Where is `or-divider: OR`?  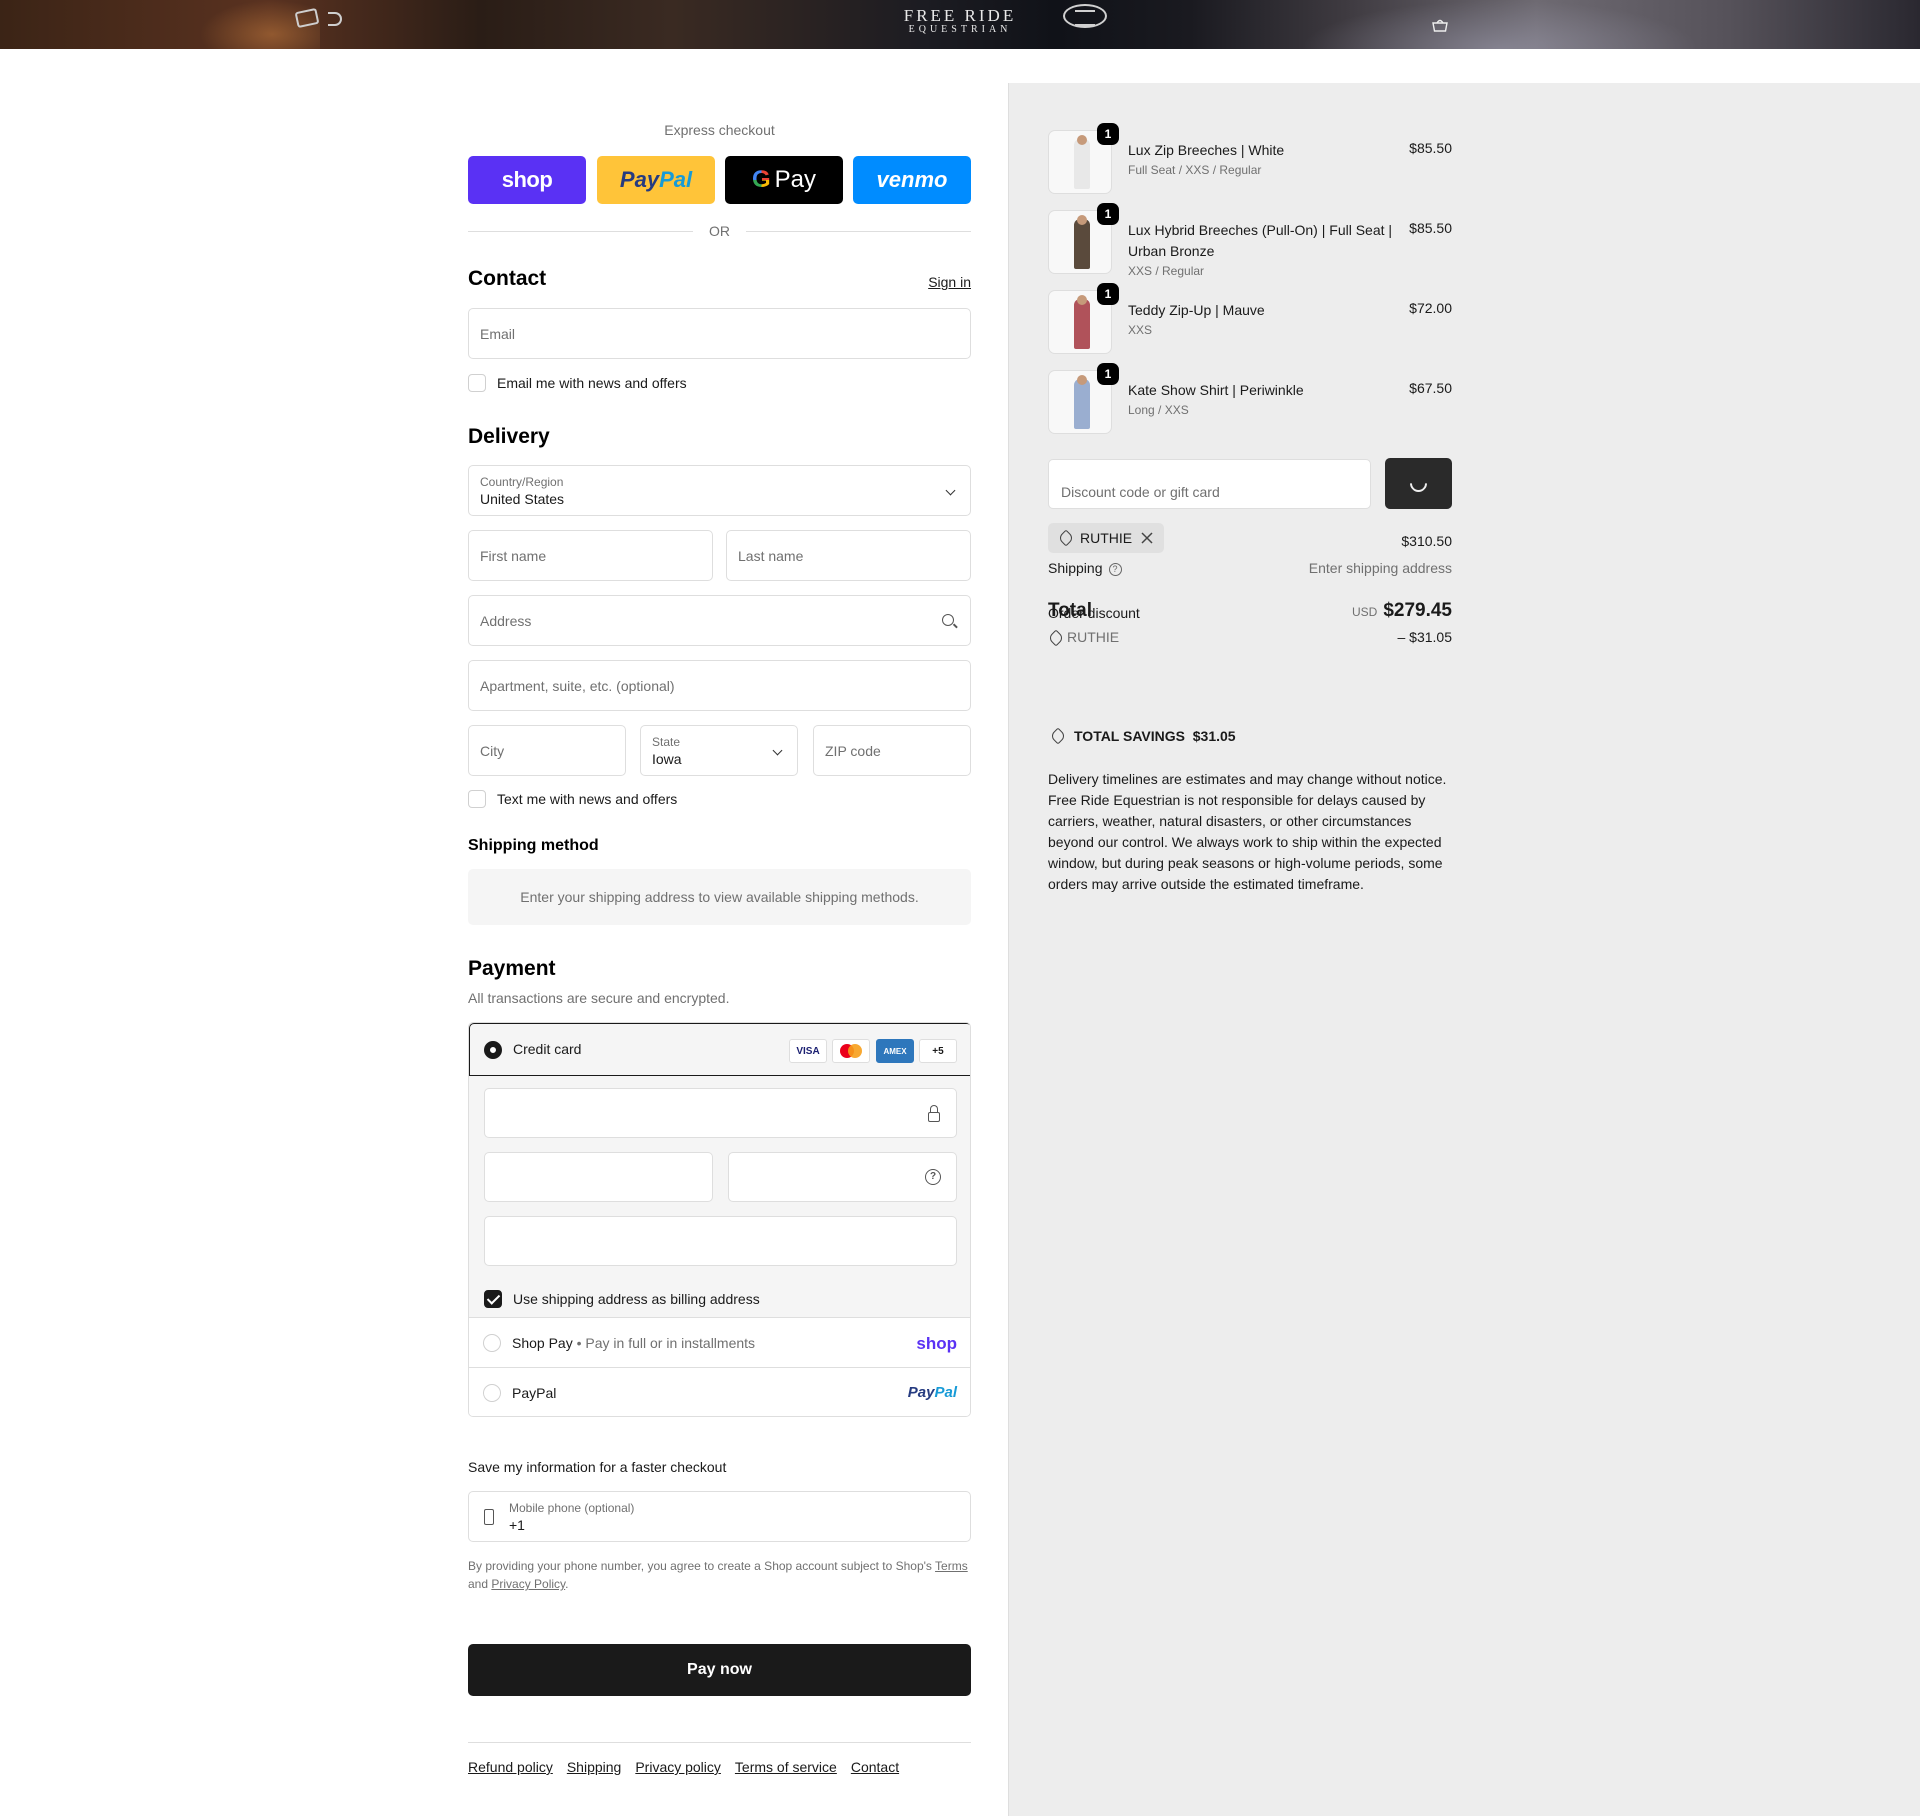
or-divider: OR is located at coordinates (719, 231).